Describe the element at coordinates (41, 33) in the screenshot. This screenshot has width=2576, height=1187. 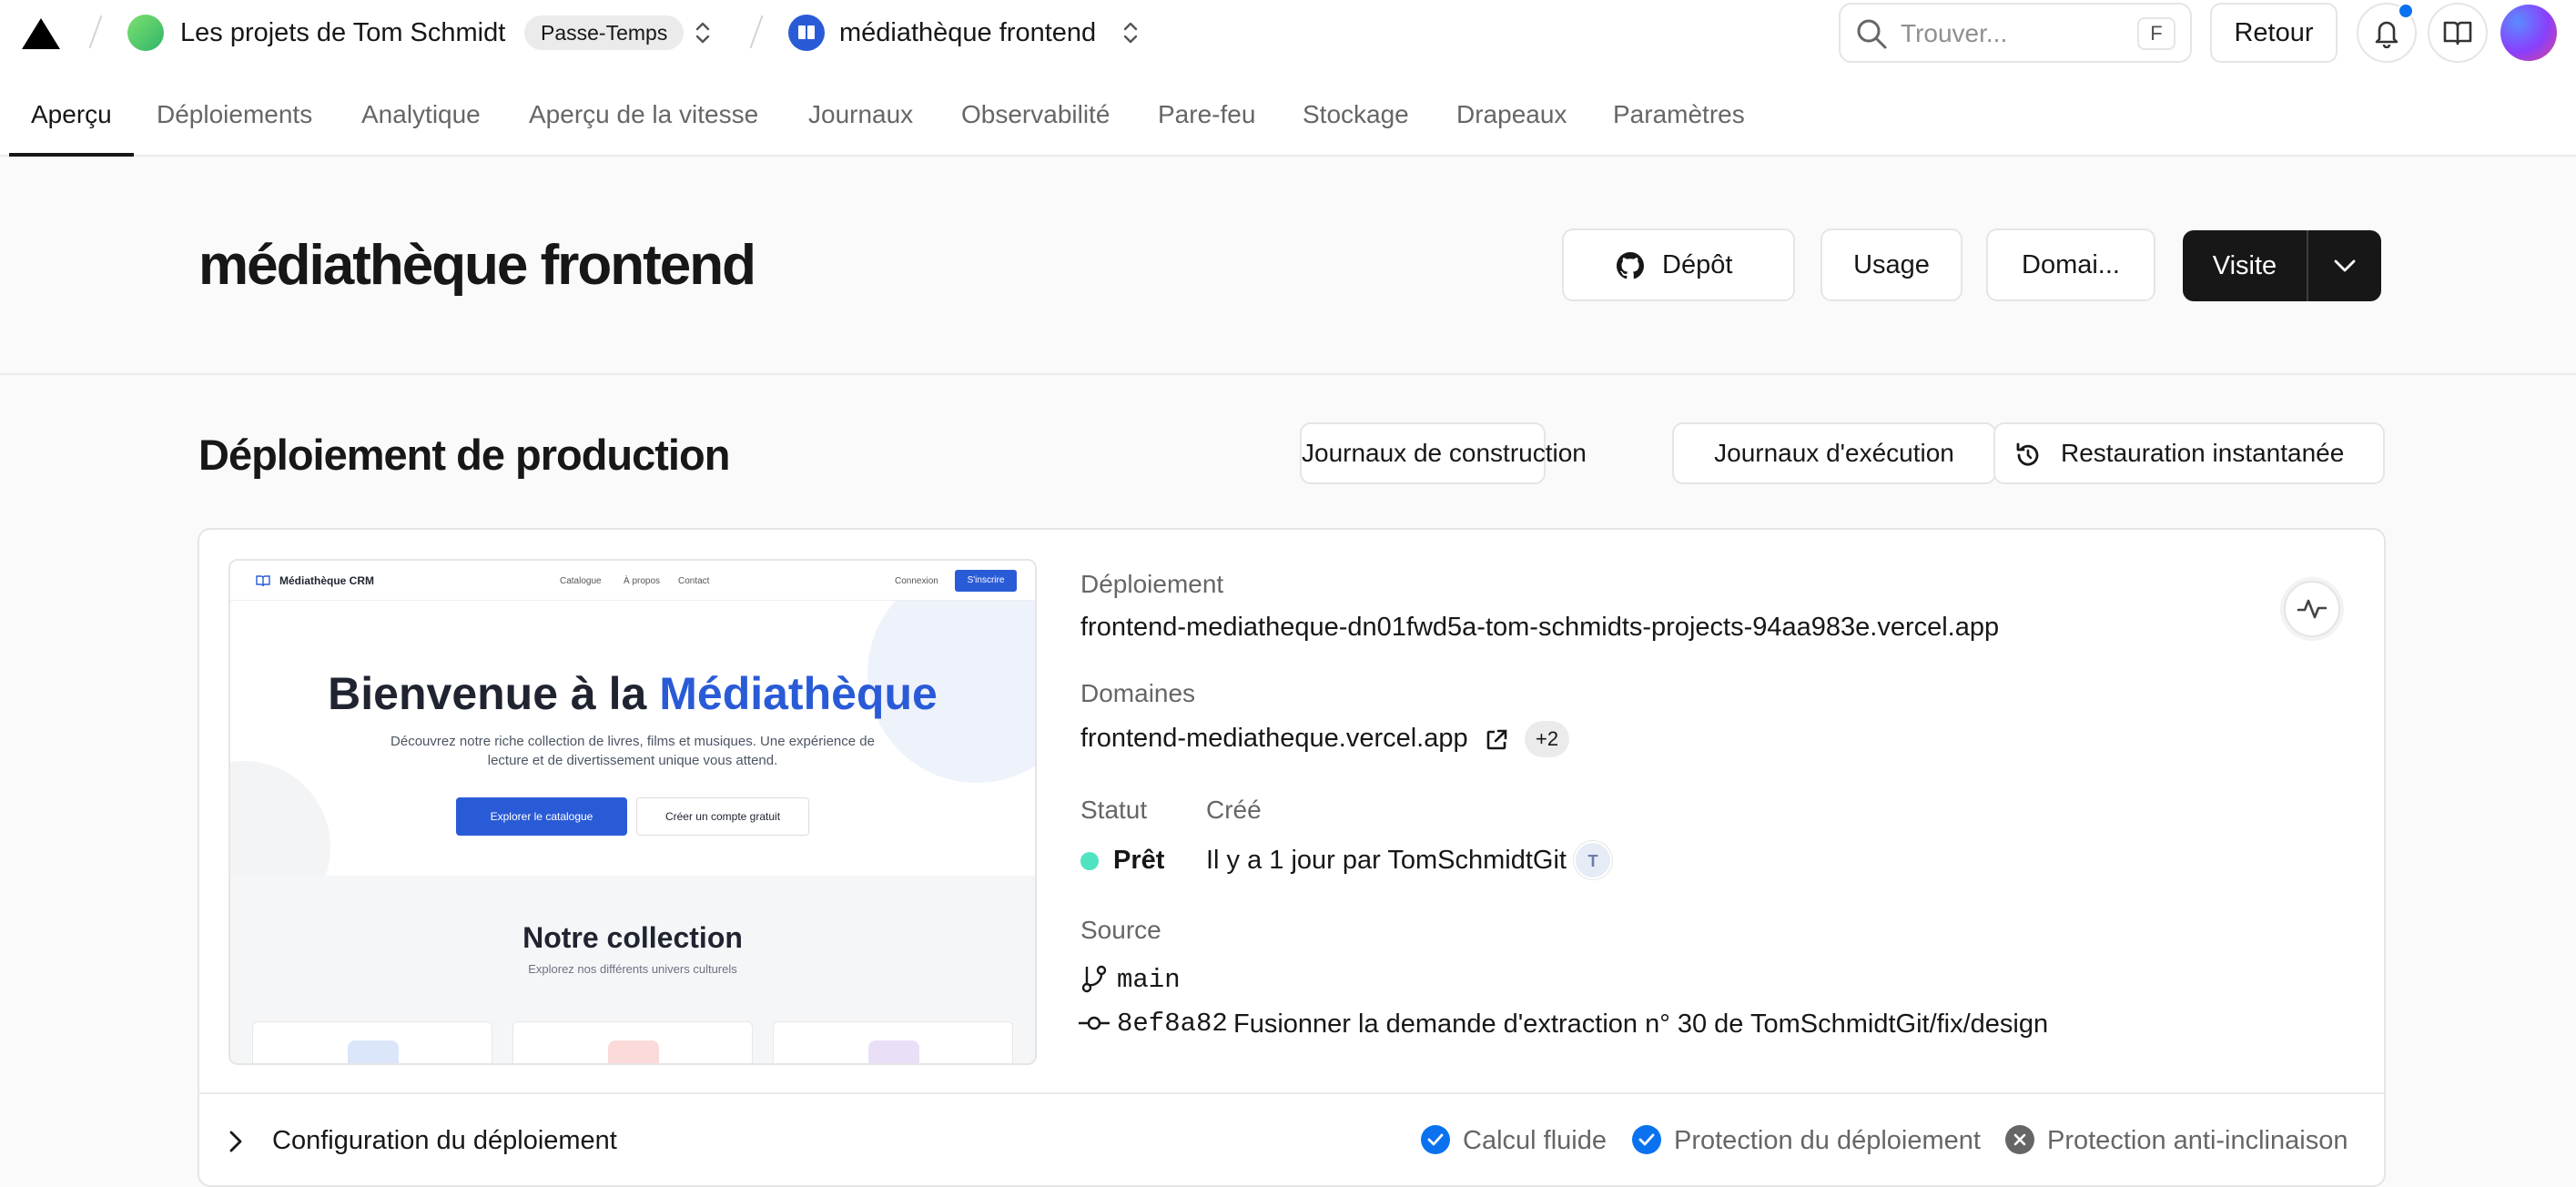
I see `vercel-logo-icon` at that location.